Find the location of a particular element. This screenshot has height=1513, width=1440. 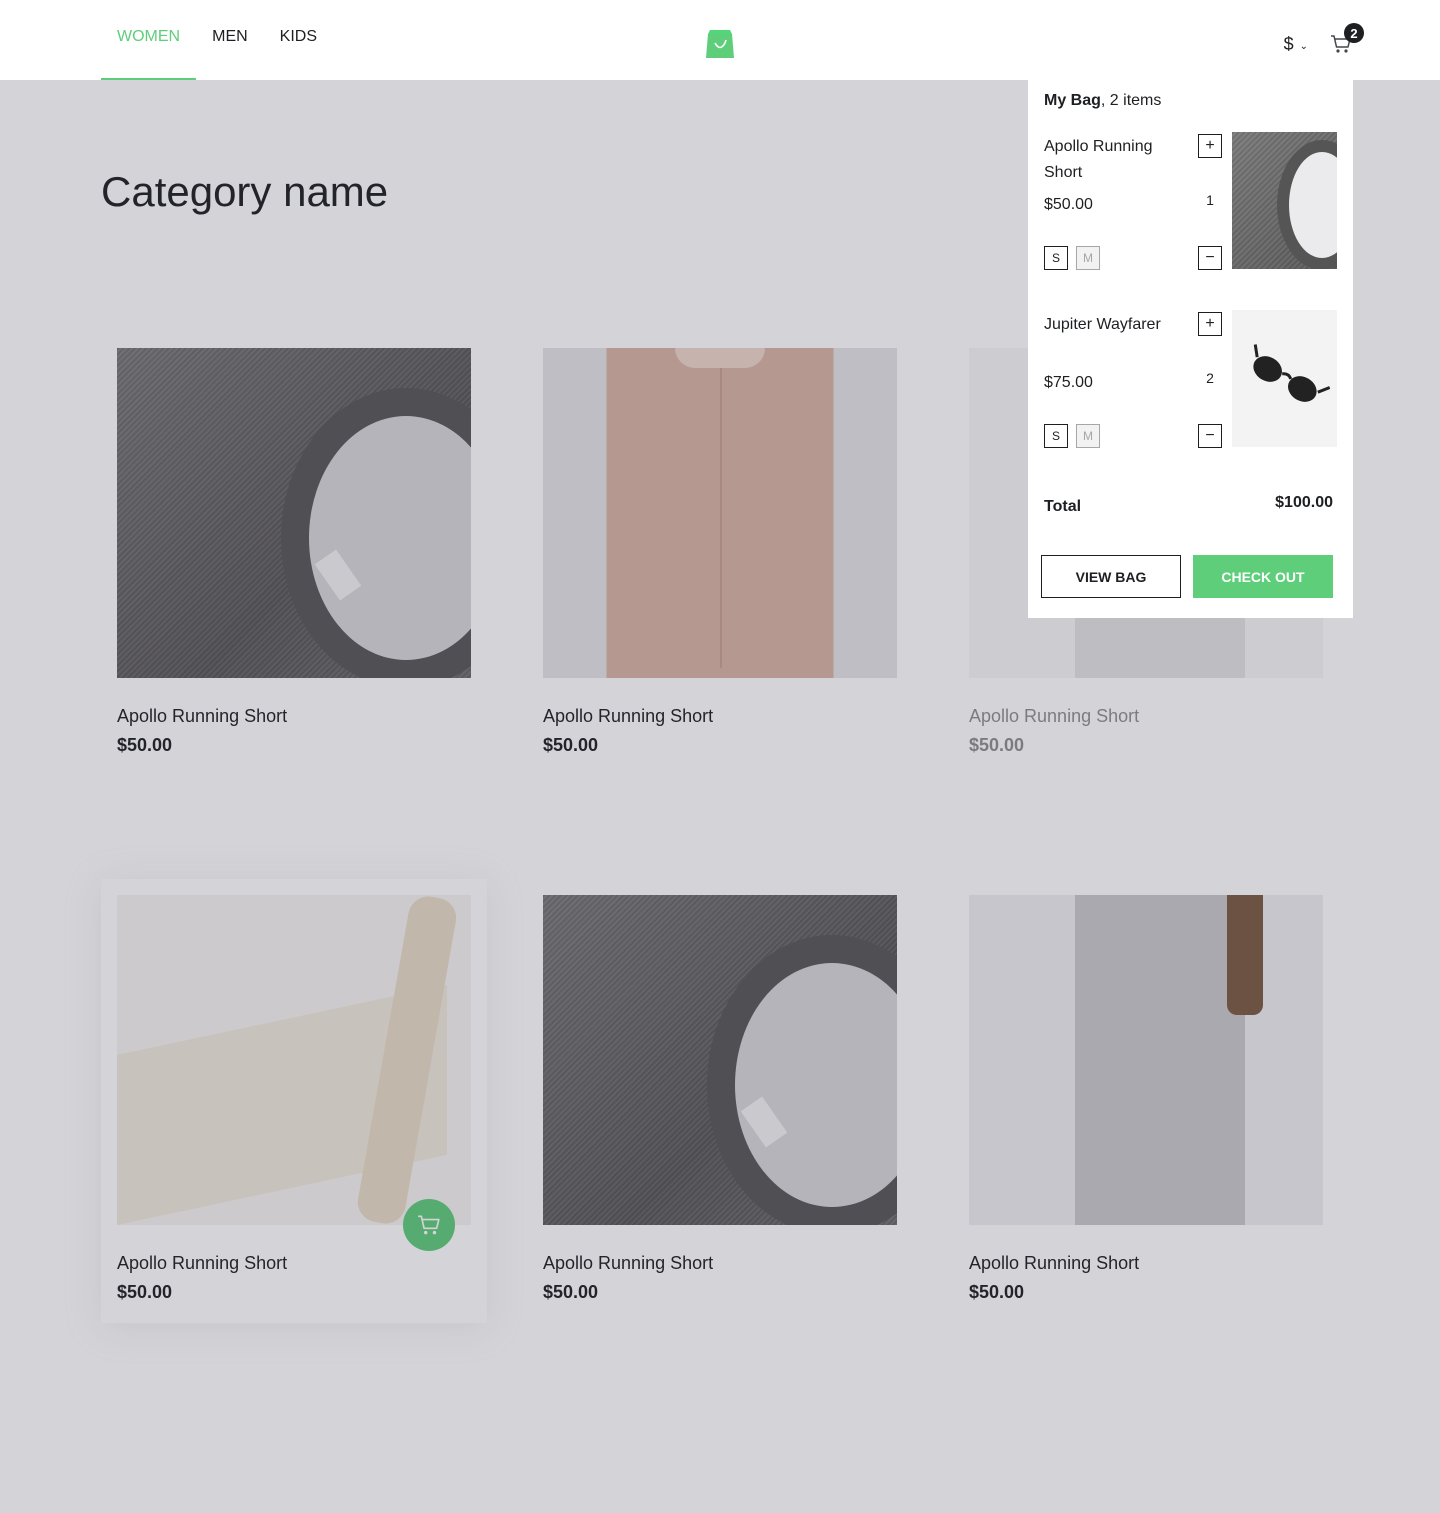

currency-switcher: $ ⌄ is located at coordinates (1296, 44).